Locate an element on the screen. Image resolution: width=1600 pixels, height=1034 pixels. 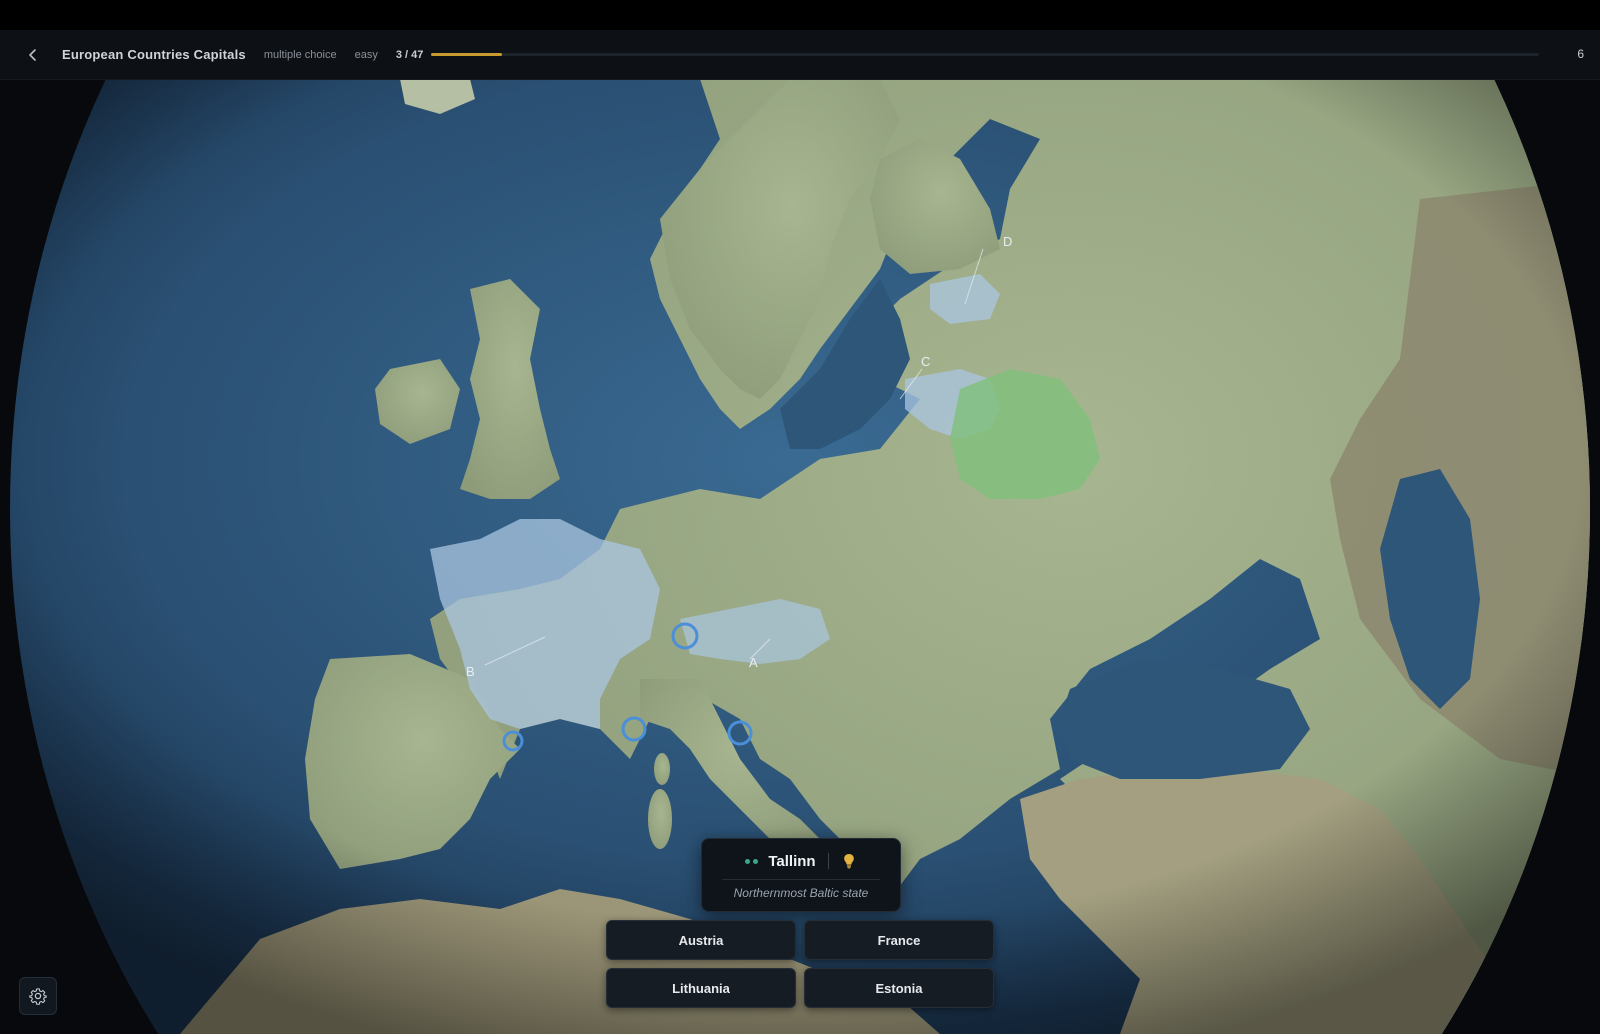
quiz-difficulty: easy is located at coordinates (366, 54).